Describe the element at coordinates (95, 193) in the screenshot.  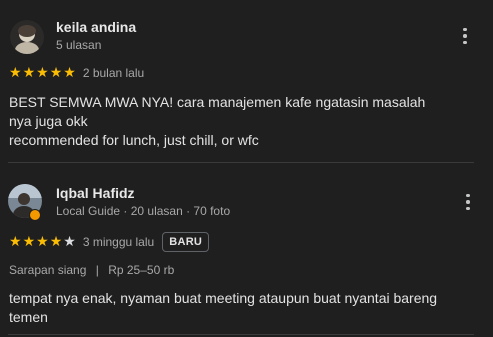
I see `reviewer-name: Iqbal Hafidz` at that location.